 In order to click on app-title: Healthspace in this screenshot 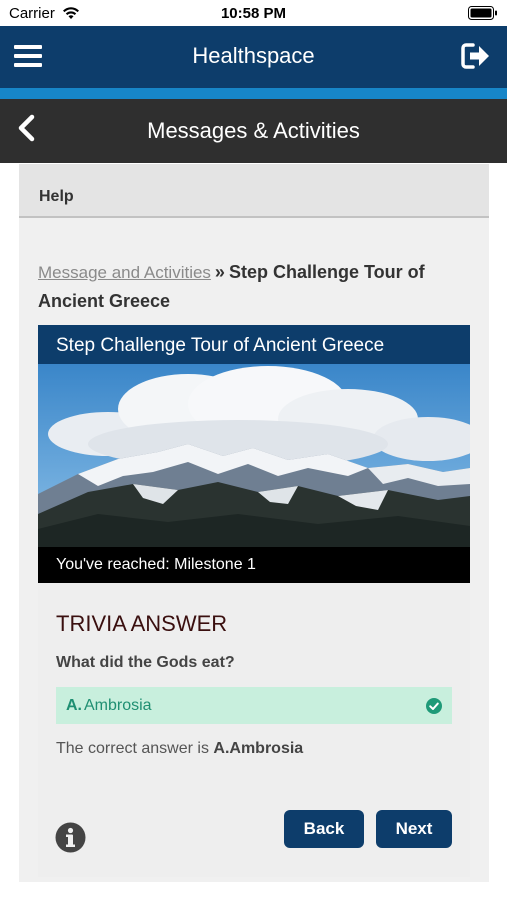, I will do `click(253, 55)`.